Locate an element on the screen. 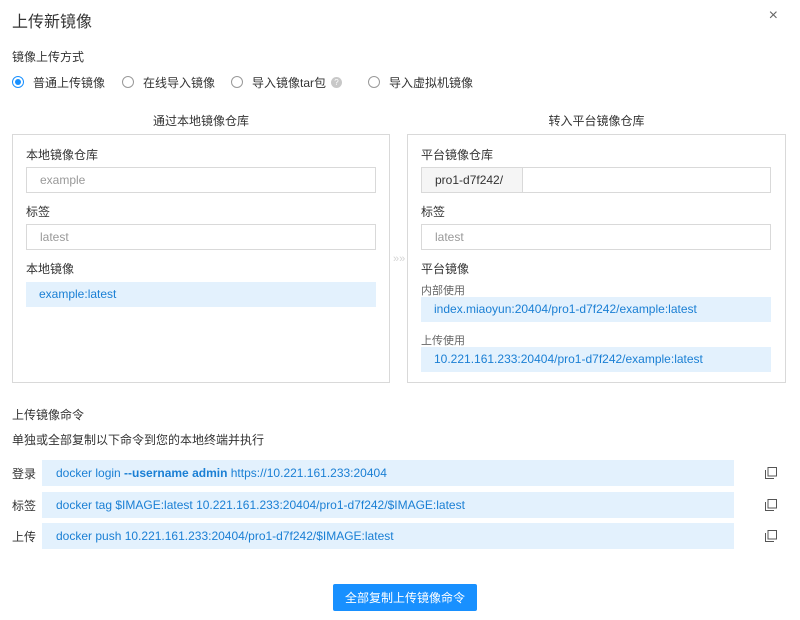 Image resolution: width=800 pixels, height=620 pixels. cmd-login-prefix: docker login is located at coordinates (90, 473).